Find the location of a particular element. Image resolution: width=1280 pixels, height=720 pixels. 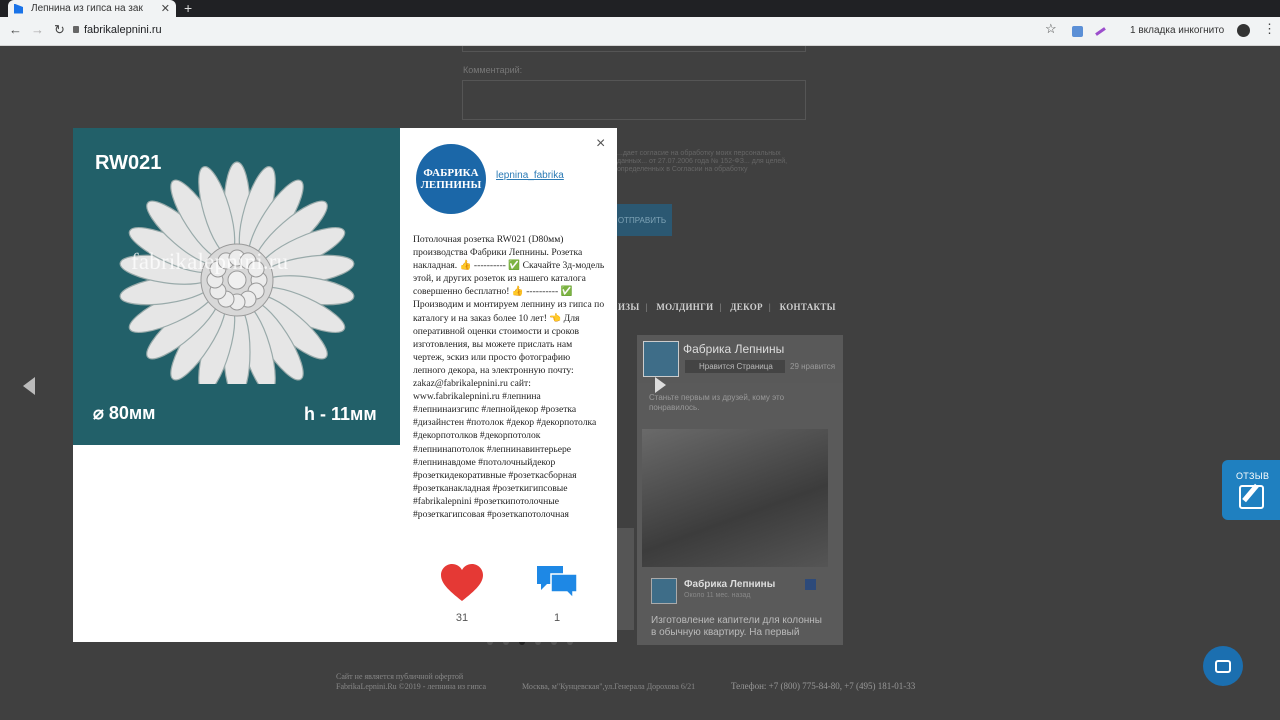

lock-icon is located at coordinates (76, 29).